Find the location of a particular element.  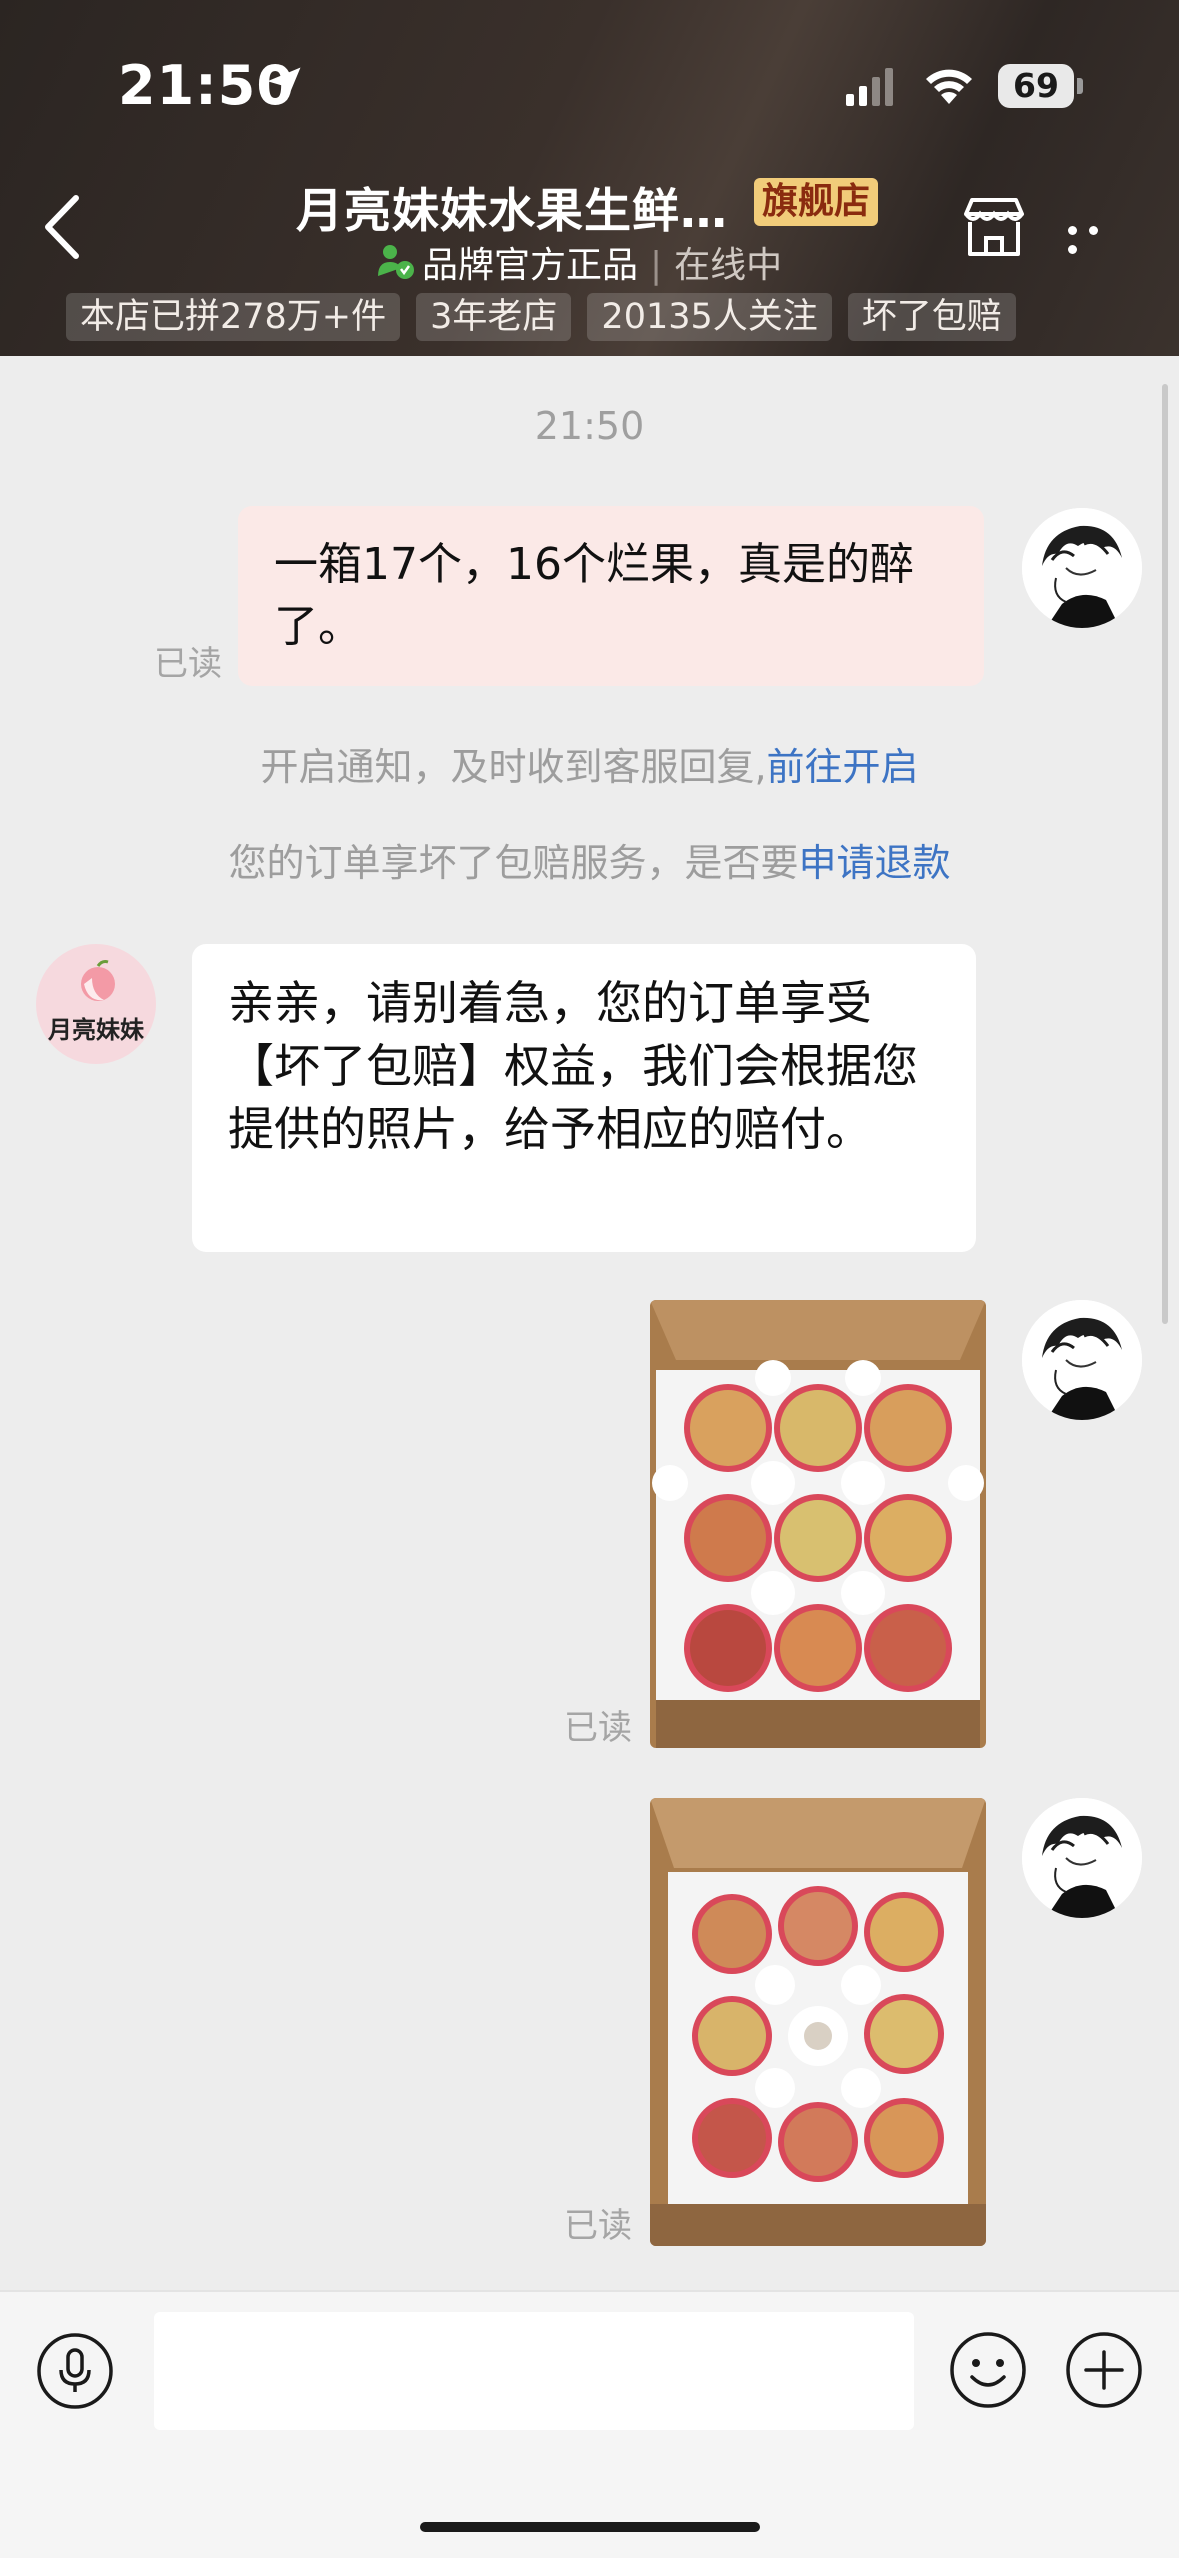

back-chevron-icon is located at coordinates (65, 227).